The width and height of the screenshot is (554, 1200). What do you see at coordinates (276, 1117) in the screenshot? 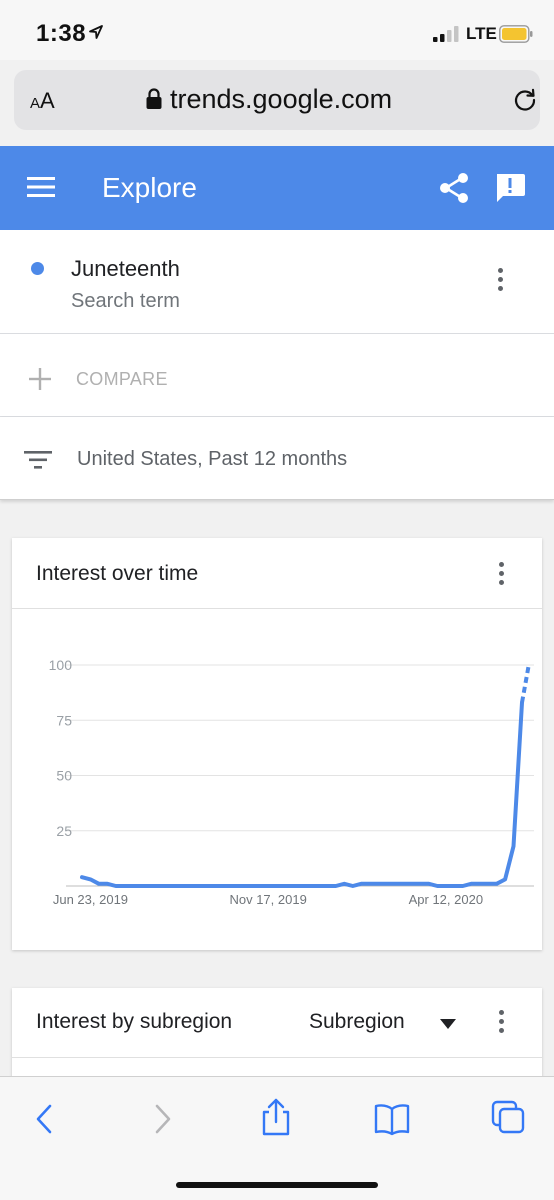
I see `share-sheet-icon` at bounding box center [276, 1117].